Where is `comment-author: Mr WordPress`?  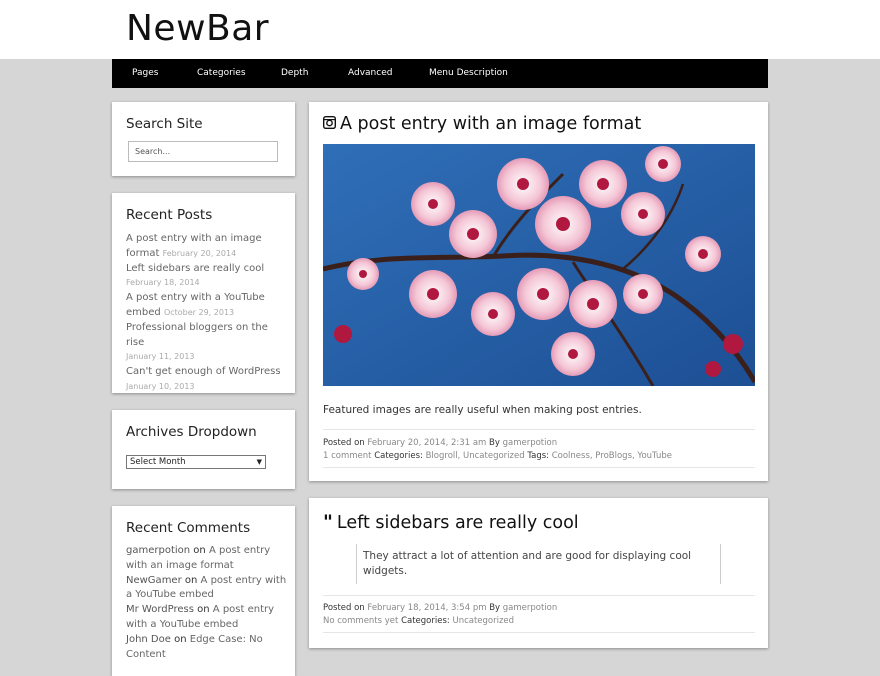 comment-author: Mr WordPress is located at coordinates (160, 609).